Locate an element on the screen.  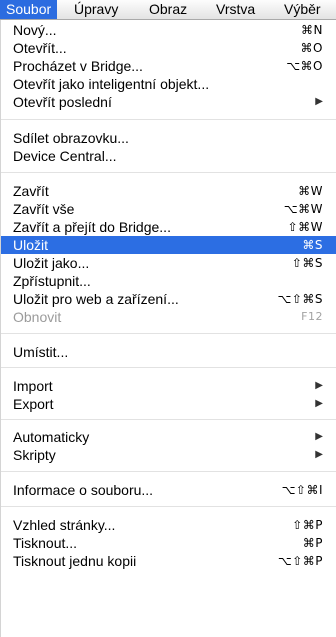
menu-item-browse-in-bridge: Procházet v Bridge... ⌥⌘O is located at coordinates (168, 66).